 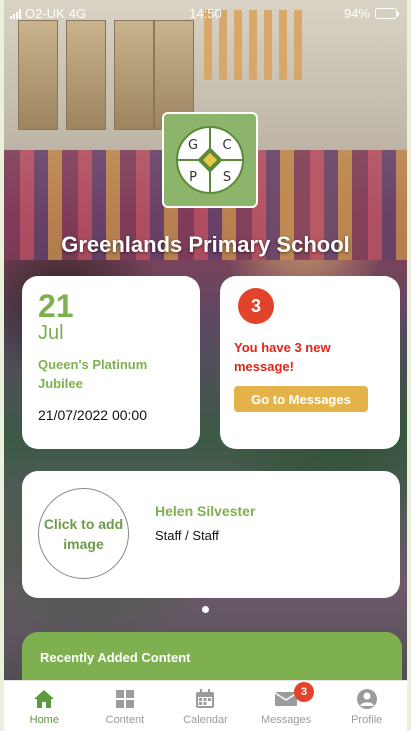 I want to click on grid-icon, so click(x=124, y=699).